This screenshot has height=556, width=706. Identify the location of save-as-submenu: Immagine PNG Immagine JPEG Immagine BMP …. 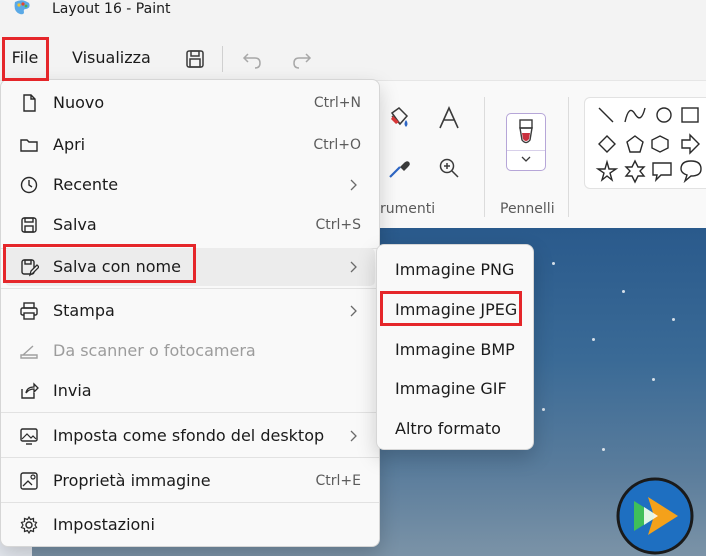
(455, 347).